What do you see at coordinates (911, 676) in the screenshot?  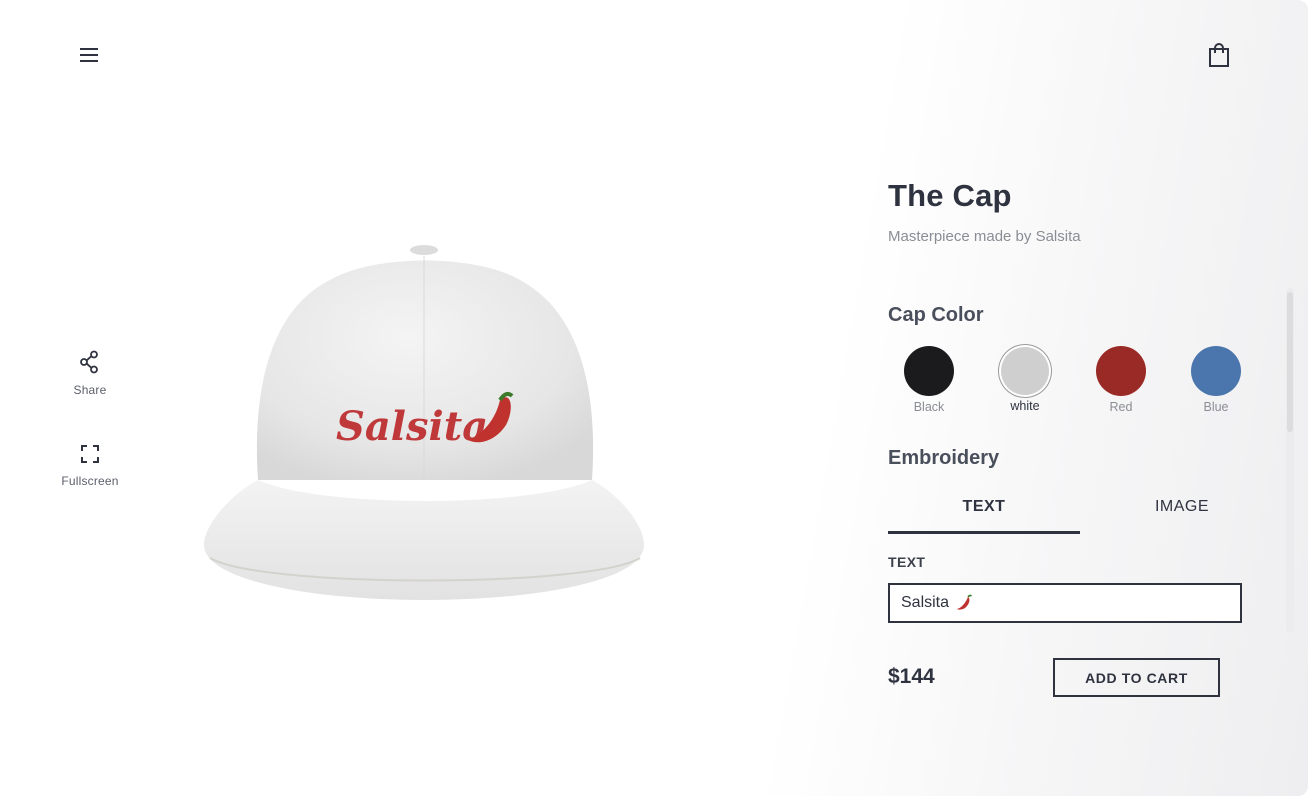 I see `product-price: $144` at bounding box center [911, 676].